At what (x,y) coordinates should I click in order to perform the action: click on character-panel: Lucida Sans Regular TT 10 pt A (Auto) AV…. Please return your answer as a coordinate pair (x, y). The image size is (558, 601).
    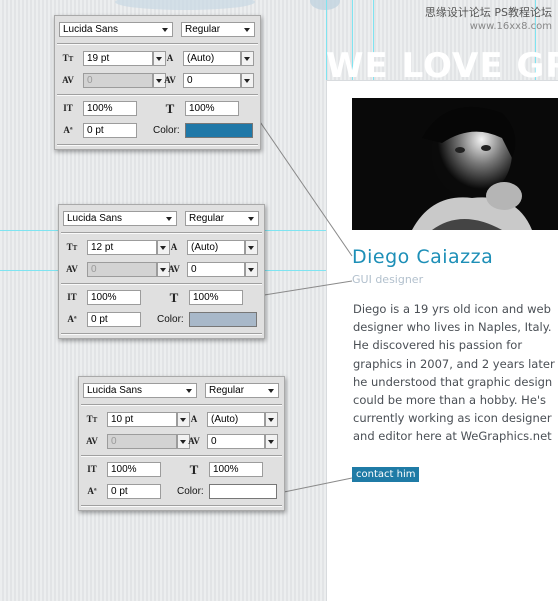
    Looking at the image, I should click on (181, 443).